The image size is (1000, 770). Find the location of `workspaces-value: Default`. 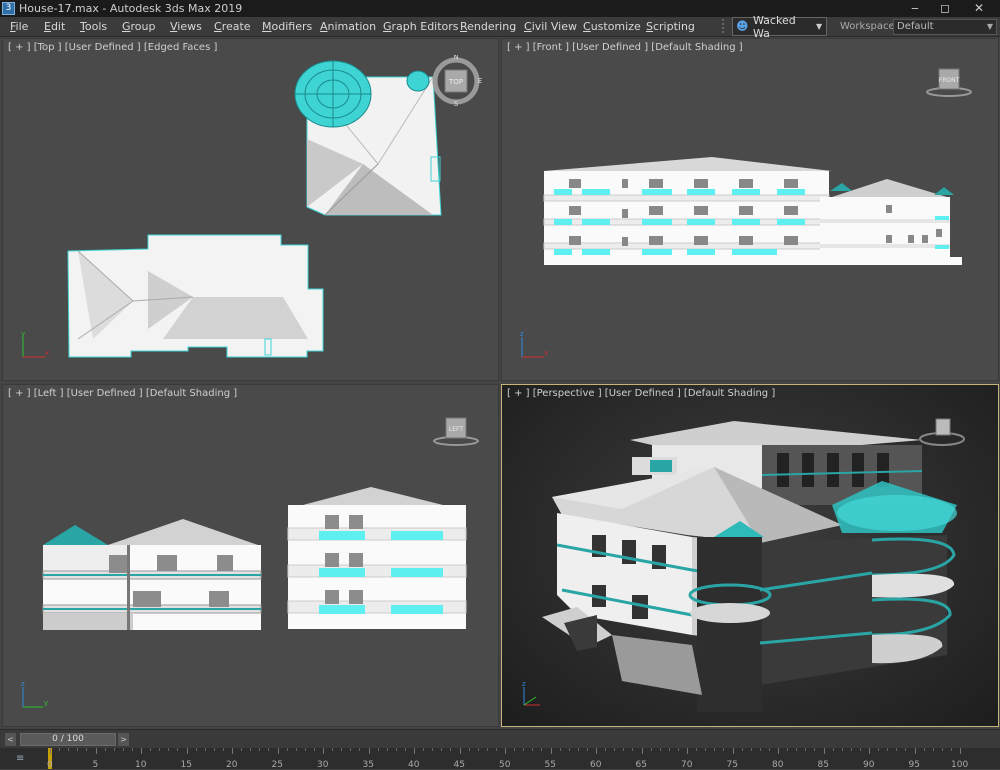

workspaces-value: Default is located at coordinates (915, 26).